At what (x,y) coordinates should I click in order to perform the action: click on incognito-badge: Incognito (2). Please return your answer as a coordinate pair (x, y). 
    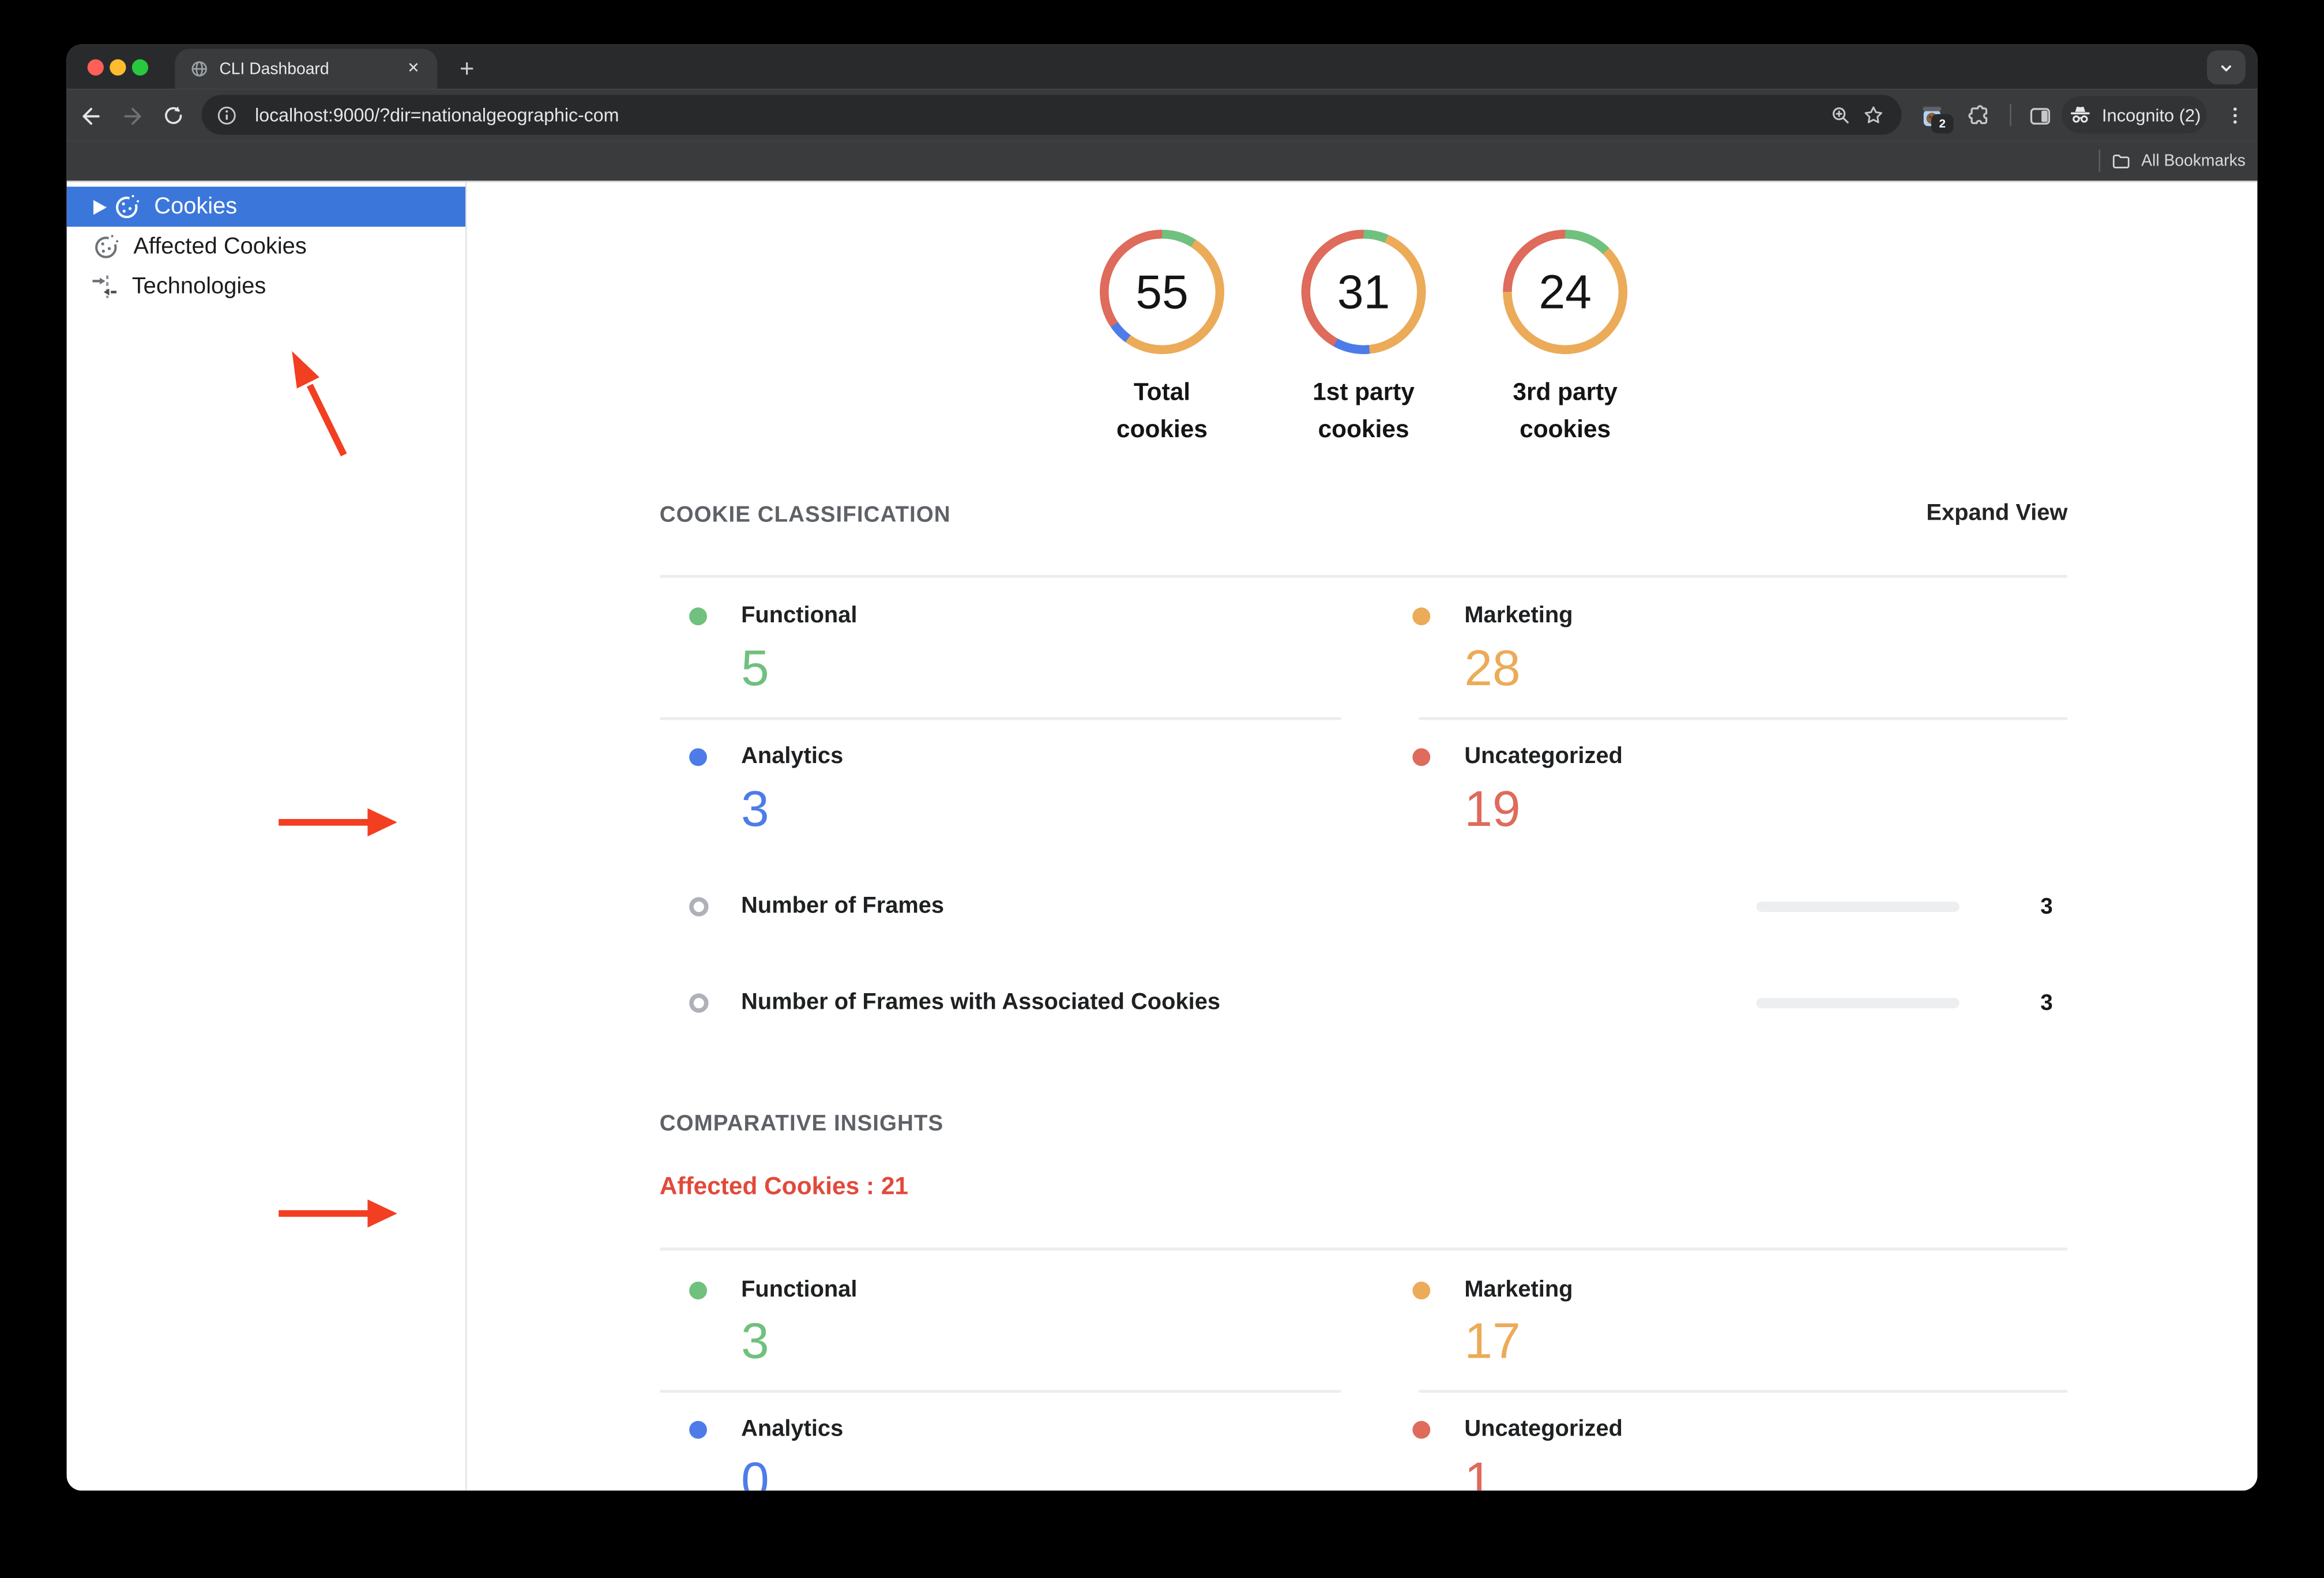
    Looking at the image, I should click on (2135, 115).